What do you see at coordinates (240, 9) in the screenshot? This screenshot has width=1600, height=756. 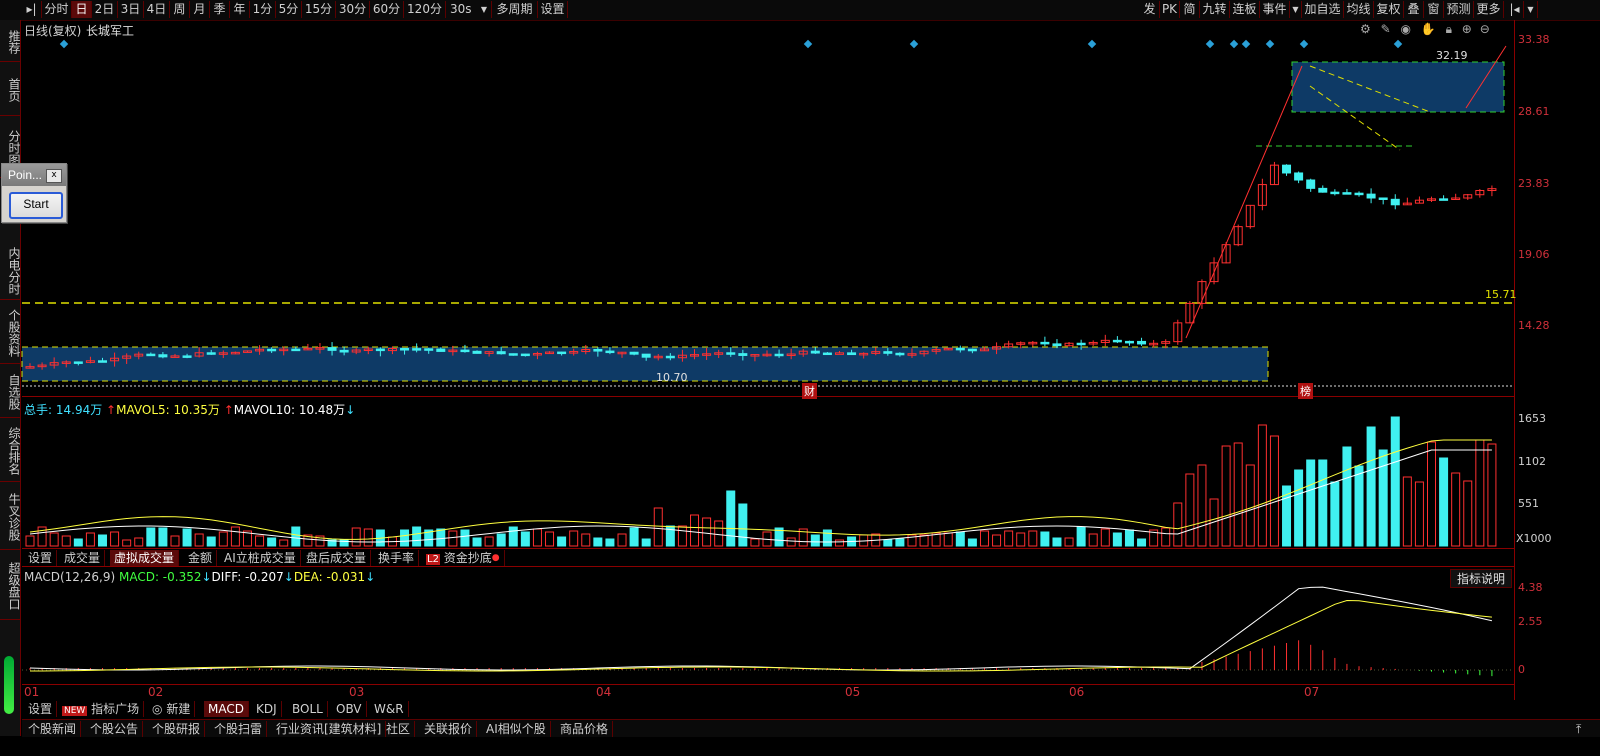 I see `period-year: 年` at bounding box center [240, 9].